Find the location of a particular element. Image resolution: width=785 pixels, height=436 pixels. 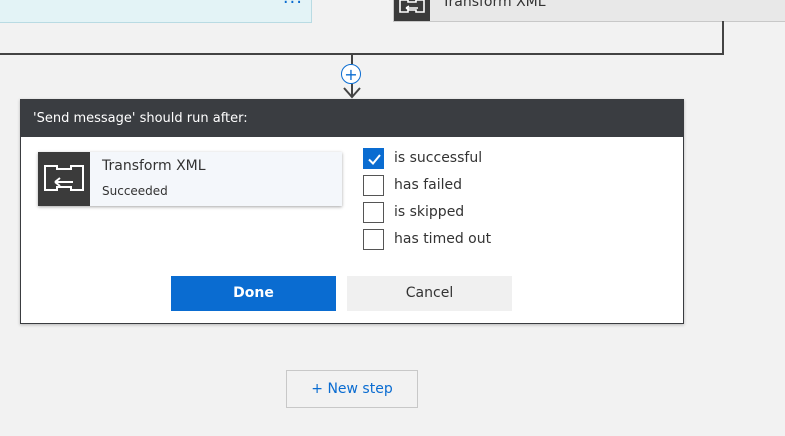

cancel-button: Cancel is located at coordinates (429, 293).